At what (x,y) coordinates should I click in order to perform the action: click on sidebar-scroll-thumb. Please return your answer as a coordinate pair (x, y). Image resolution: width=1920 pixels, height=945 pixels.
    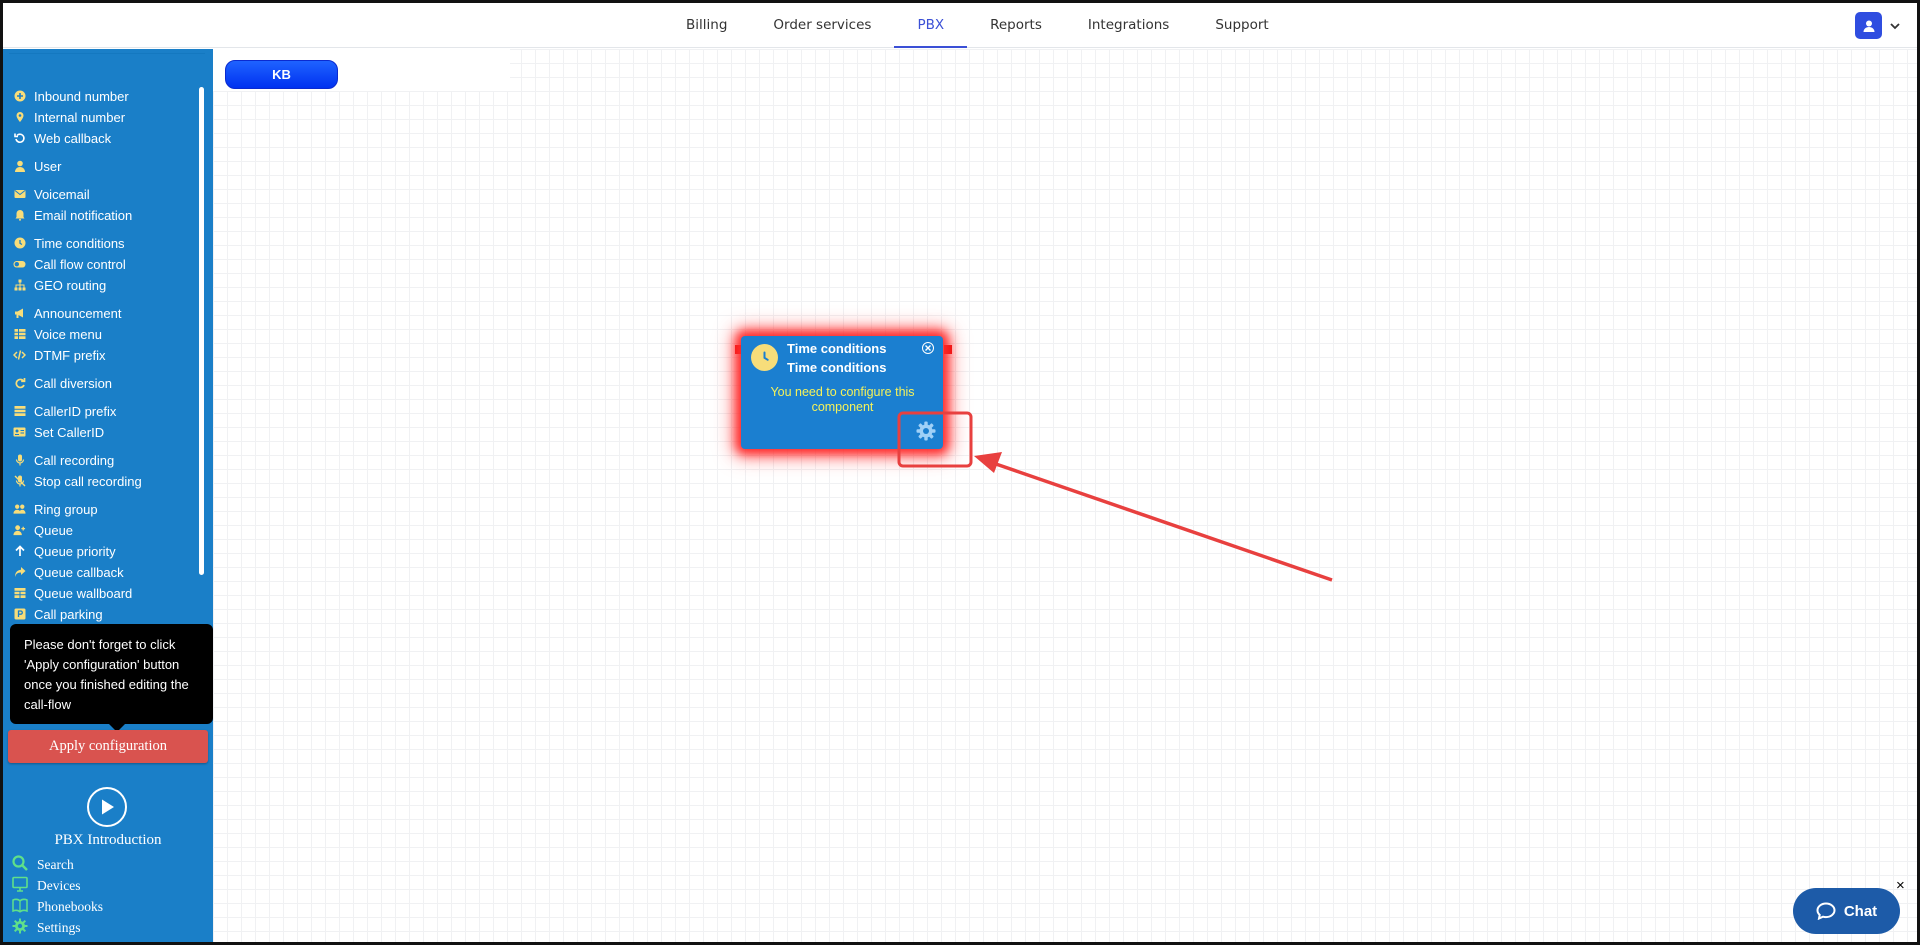
    Looking at the image, I should click on (201, 331).